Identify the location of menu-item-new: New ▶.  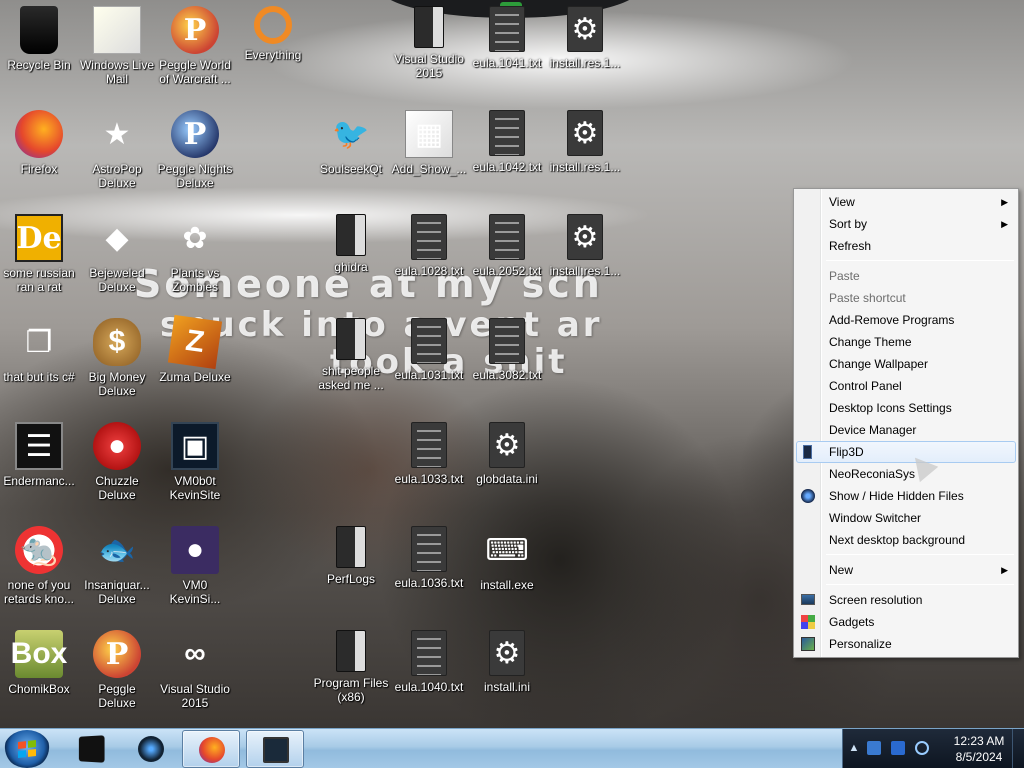
(906, 570).